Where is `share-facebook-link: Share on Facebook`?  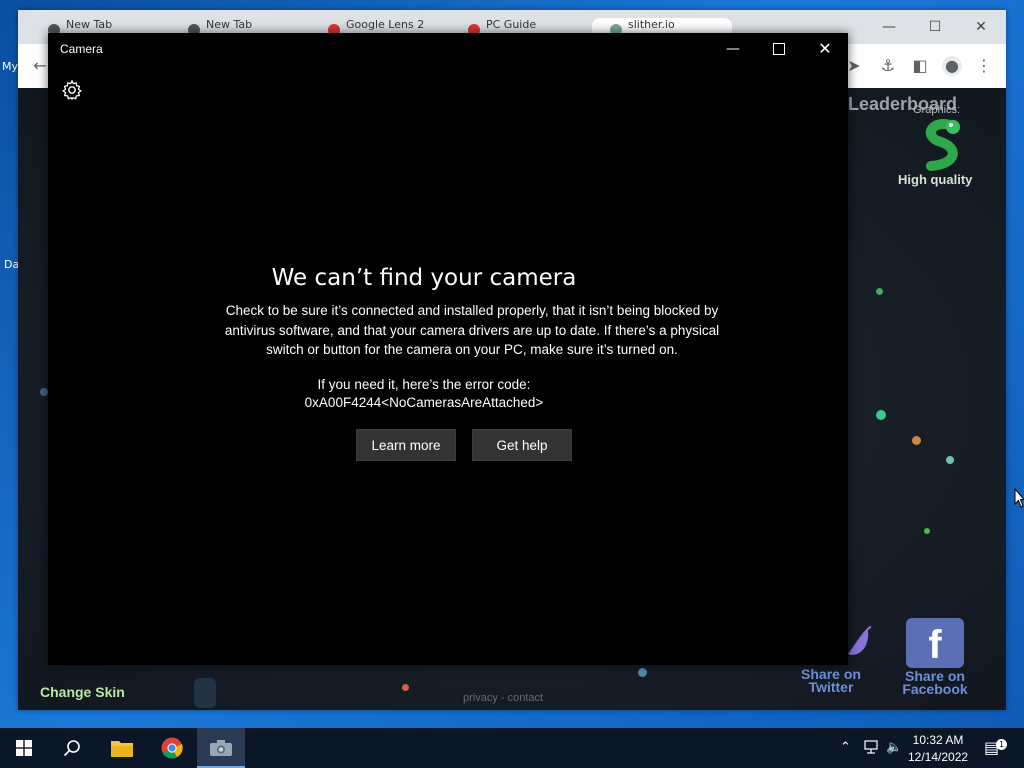 share-facebook-link: Share on Facebook is located at coordinates (935, 682).